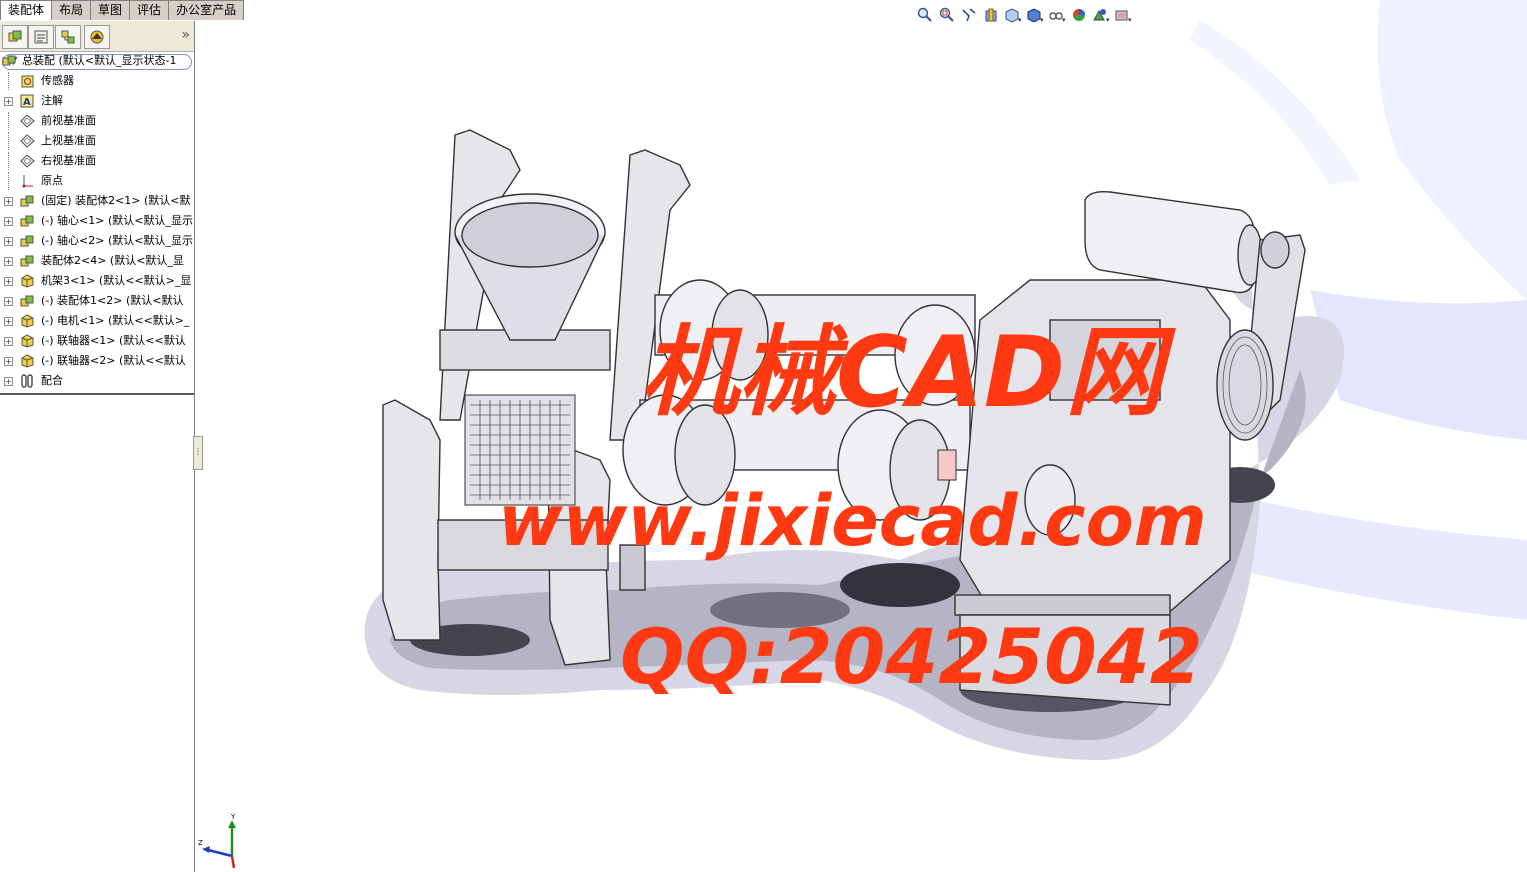 The height and width of the screenshot is (872, 1527). What do you see at coordinates (57, 80) in the screenshot?
I see `tree-item-label: 传感器` at bounding box center [57, 80].